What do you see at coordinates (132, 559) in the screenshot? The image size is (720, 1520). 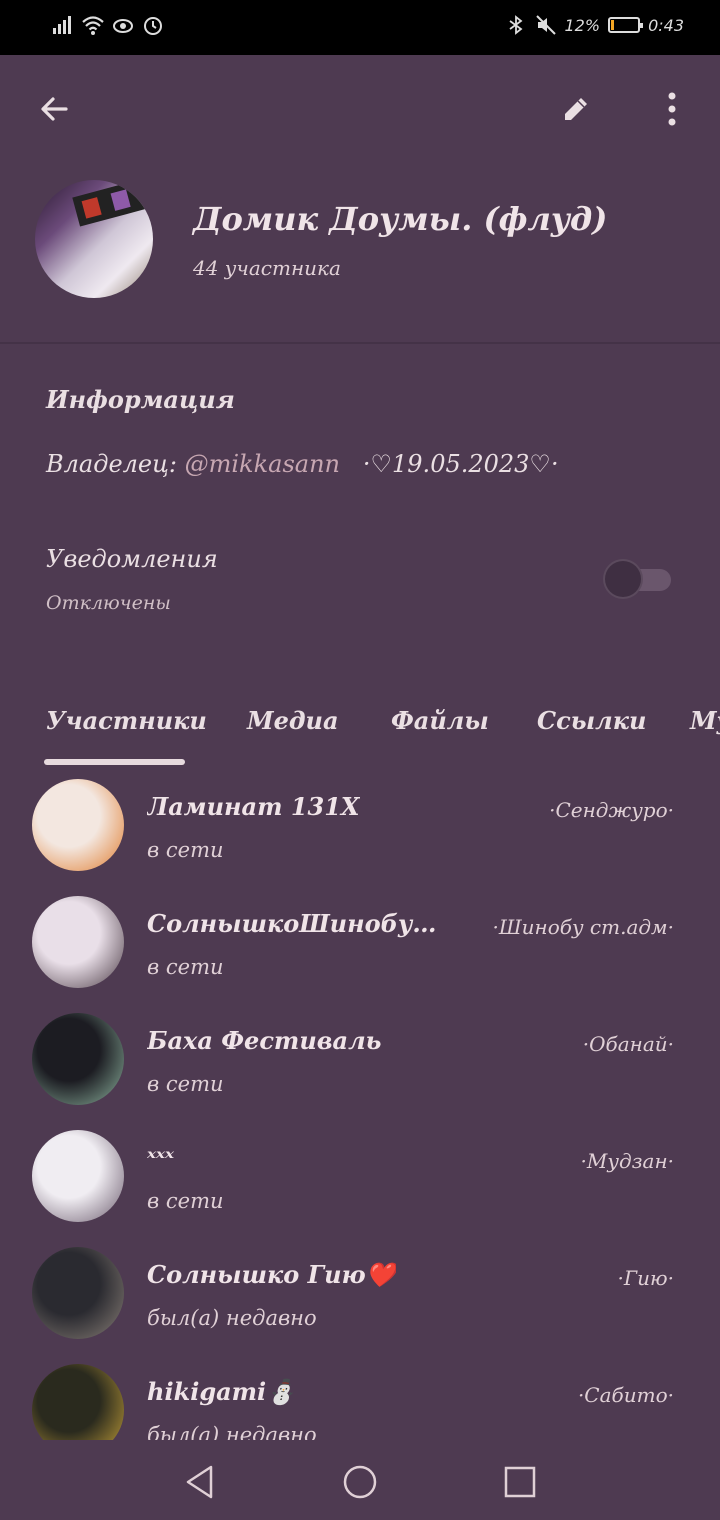 I see `notifications-title: Уведомления` at bounding box center [132, 559].